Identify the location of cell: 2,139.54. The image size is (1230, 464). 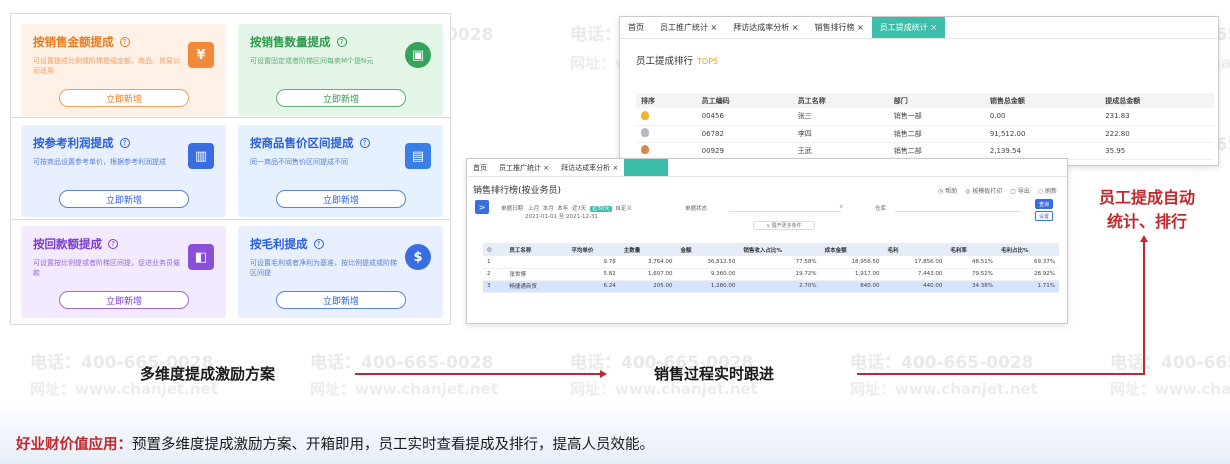
(1042, 151).